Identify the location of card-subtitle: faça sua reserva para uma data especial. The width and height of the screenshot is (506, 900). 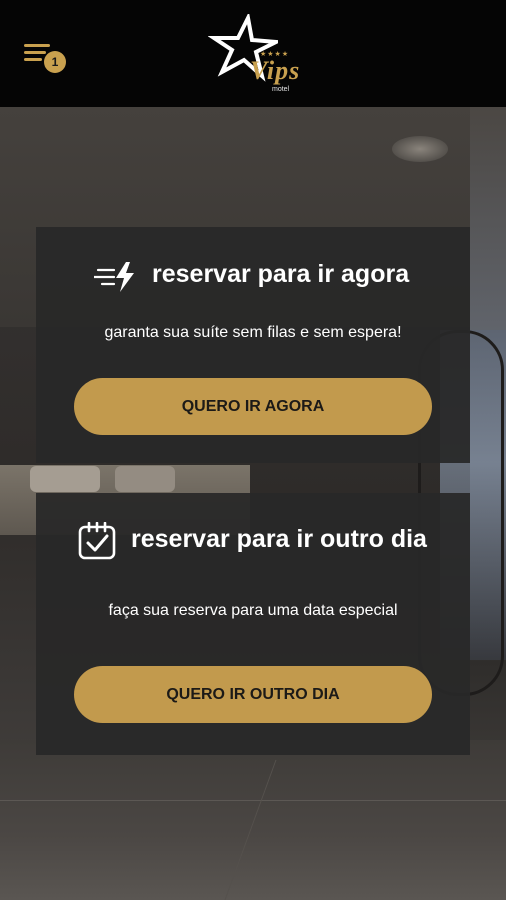
(253, 610).